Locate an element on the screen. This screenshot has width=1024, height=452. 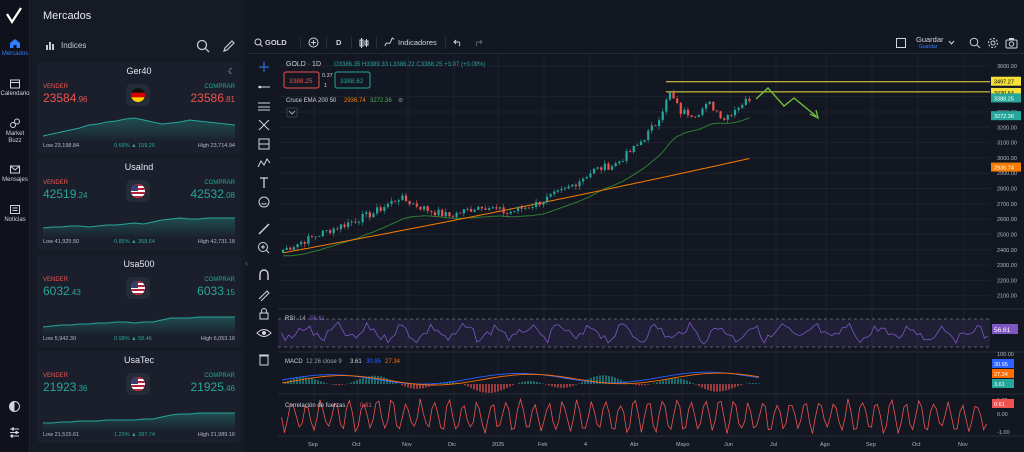
list-label: Indices is located at coordinates (73, 45).